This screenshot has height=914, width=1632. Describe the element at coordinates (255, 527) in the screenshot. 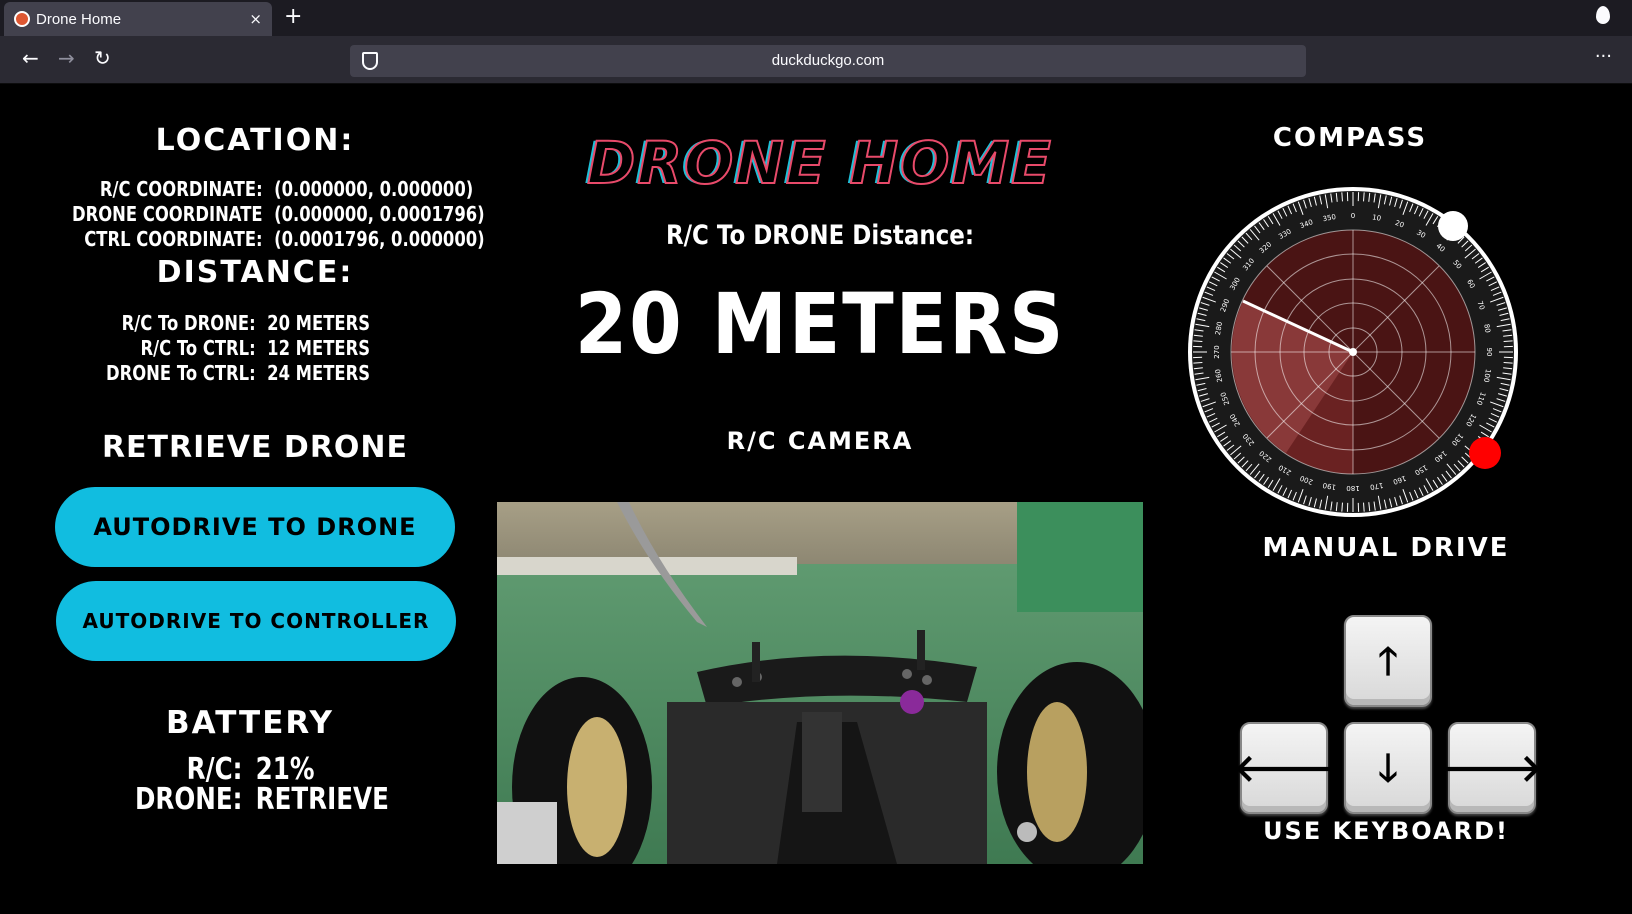

I see `autodrive-to-drone-button: AUTODRIVE TO DRONE` at that location.